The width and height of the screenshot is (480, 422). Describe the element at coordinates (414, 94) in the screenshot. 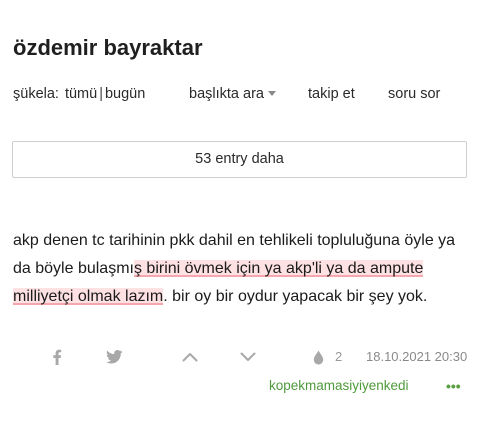

I see `ask-question-link: soru sor` at that location.